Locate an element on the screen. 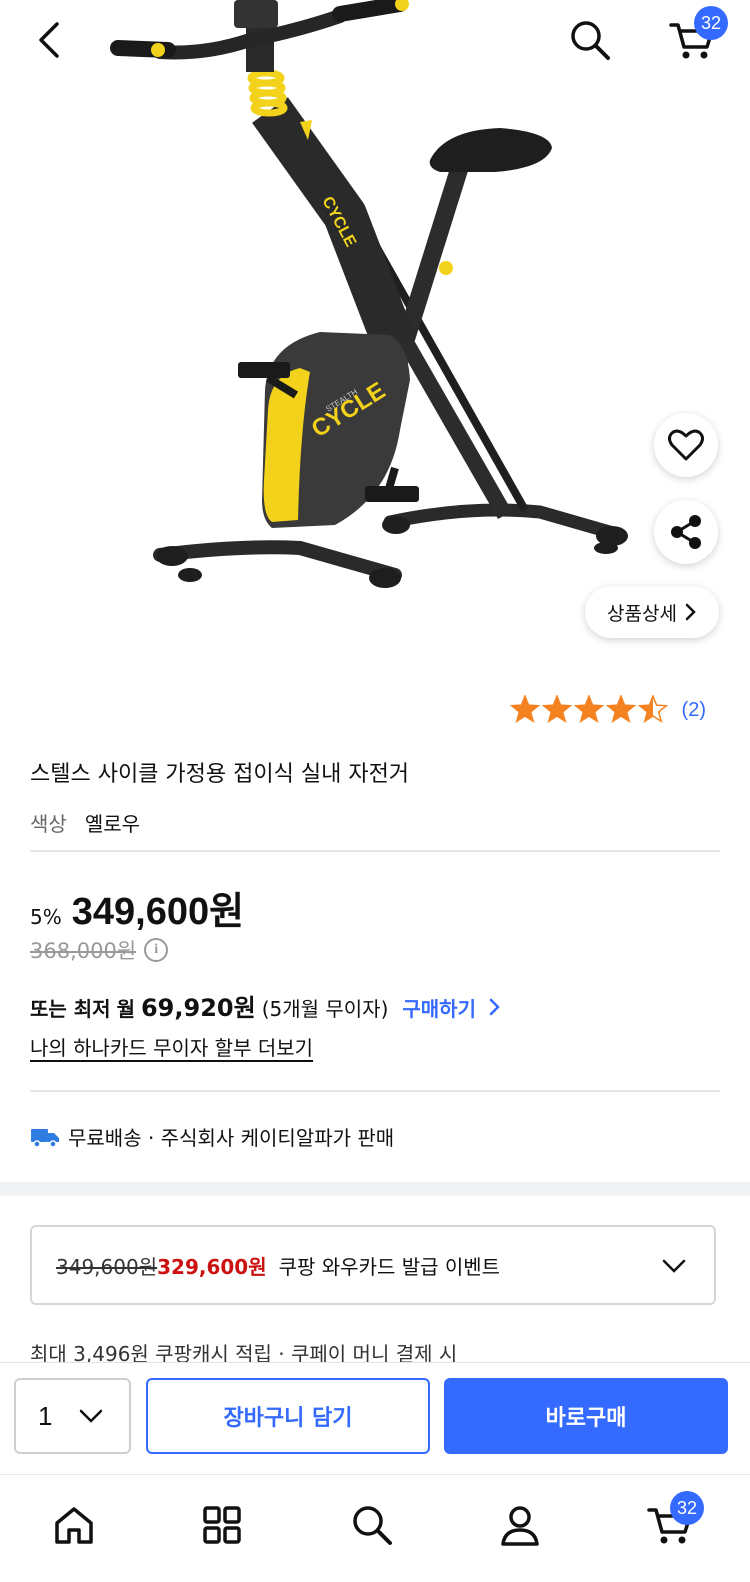 This screenshot has width=750, height=1582. cart-button: 32 is located at coordinates (695, 37).